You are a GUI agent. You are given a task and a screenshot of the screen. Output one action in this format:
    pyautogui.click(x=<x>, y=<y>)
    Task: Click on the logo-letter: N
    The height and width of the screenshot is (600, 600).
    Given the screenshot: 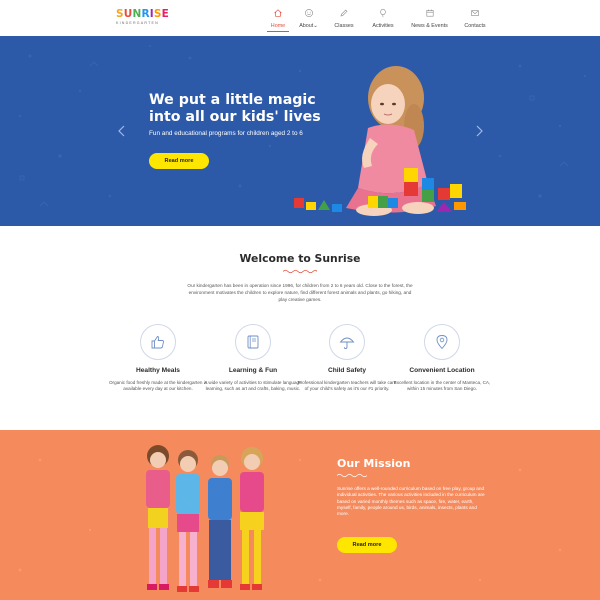 What is the action you would take?
    pyautogui.click(x=137, y=14)
    